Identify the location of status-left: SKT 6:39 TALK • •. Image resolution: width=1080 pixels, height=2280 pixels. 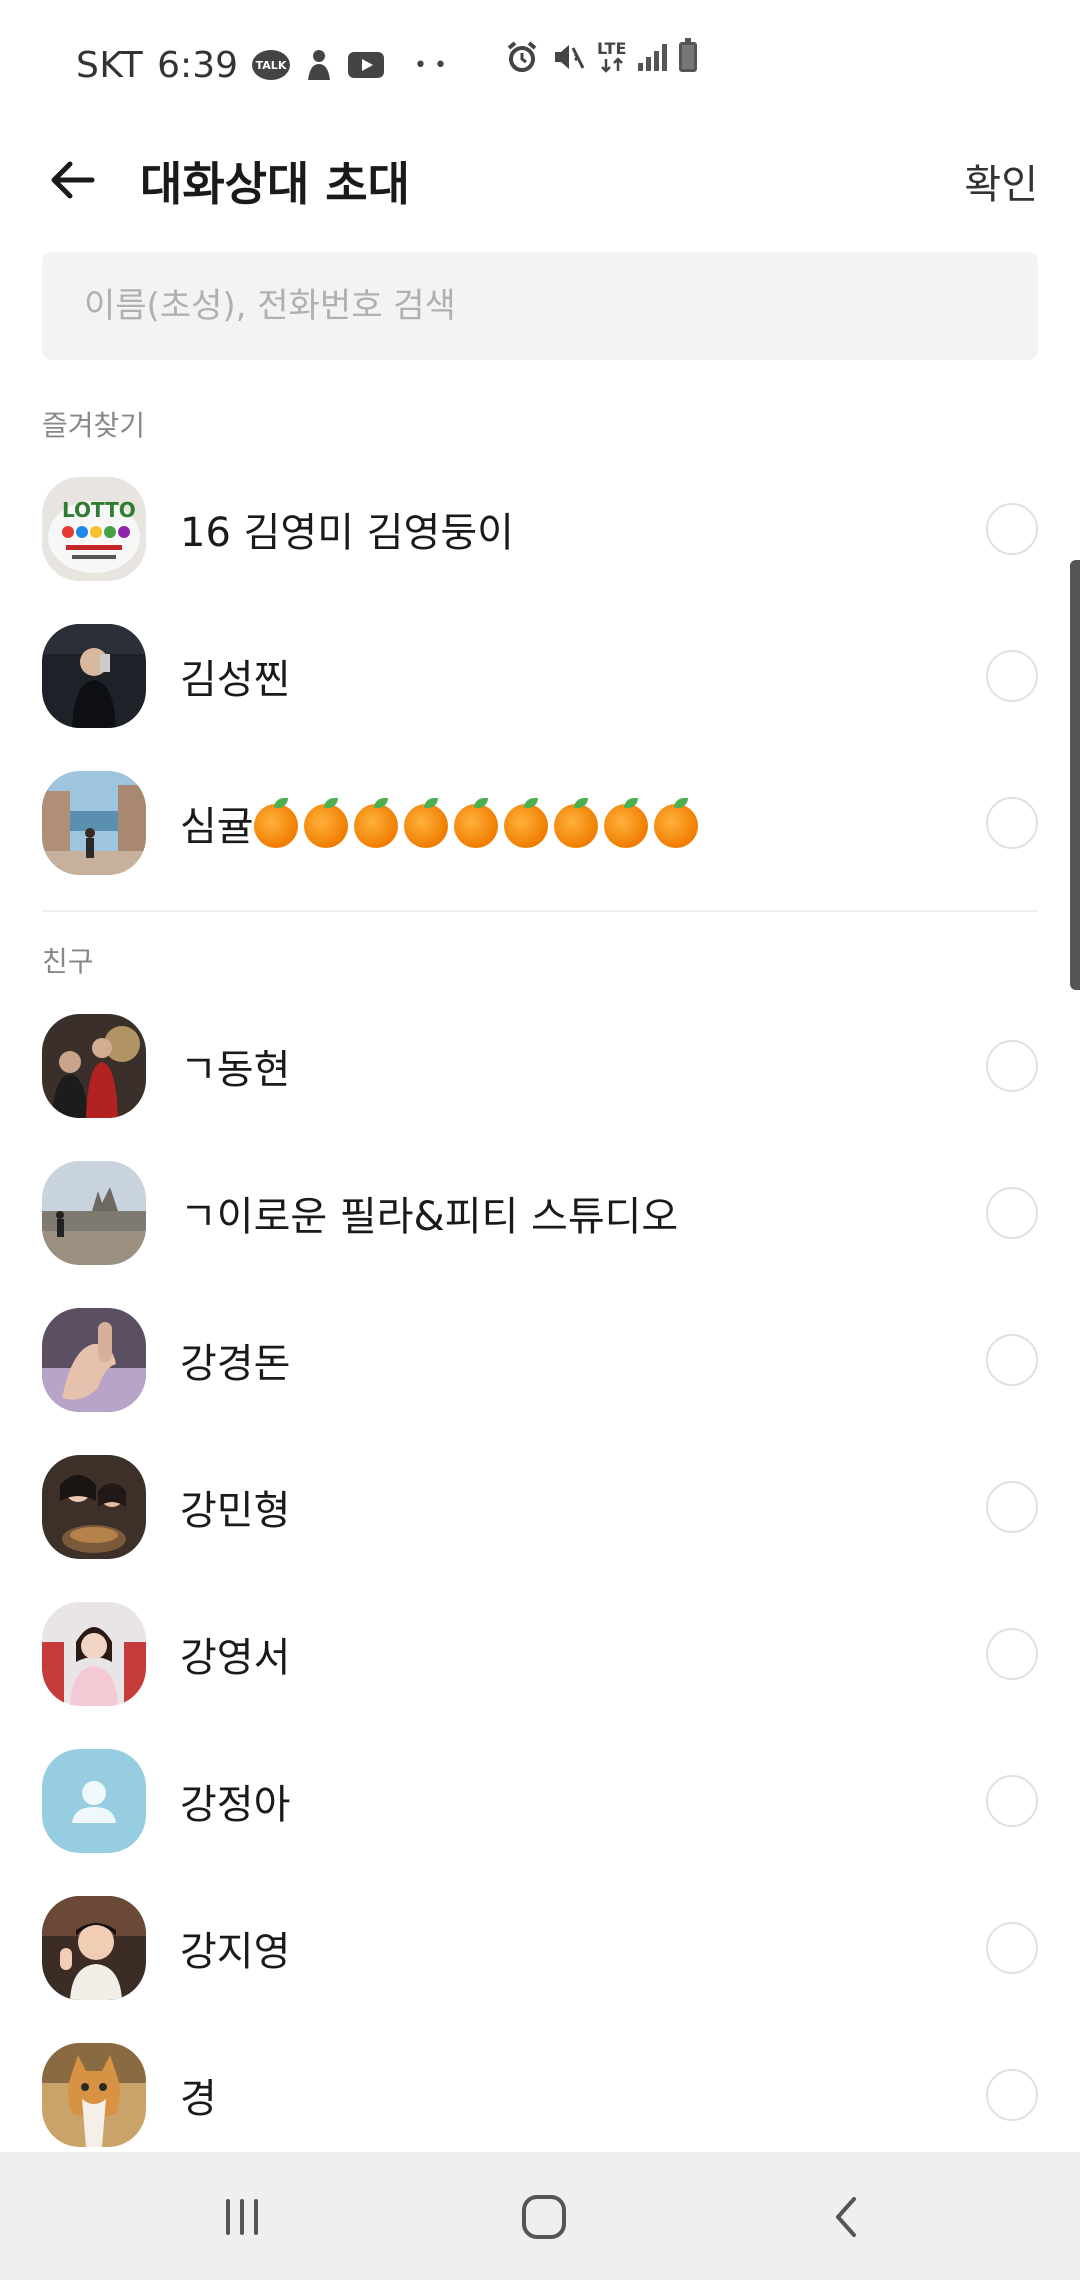
(261, 65).